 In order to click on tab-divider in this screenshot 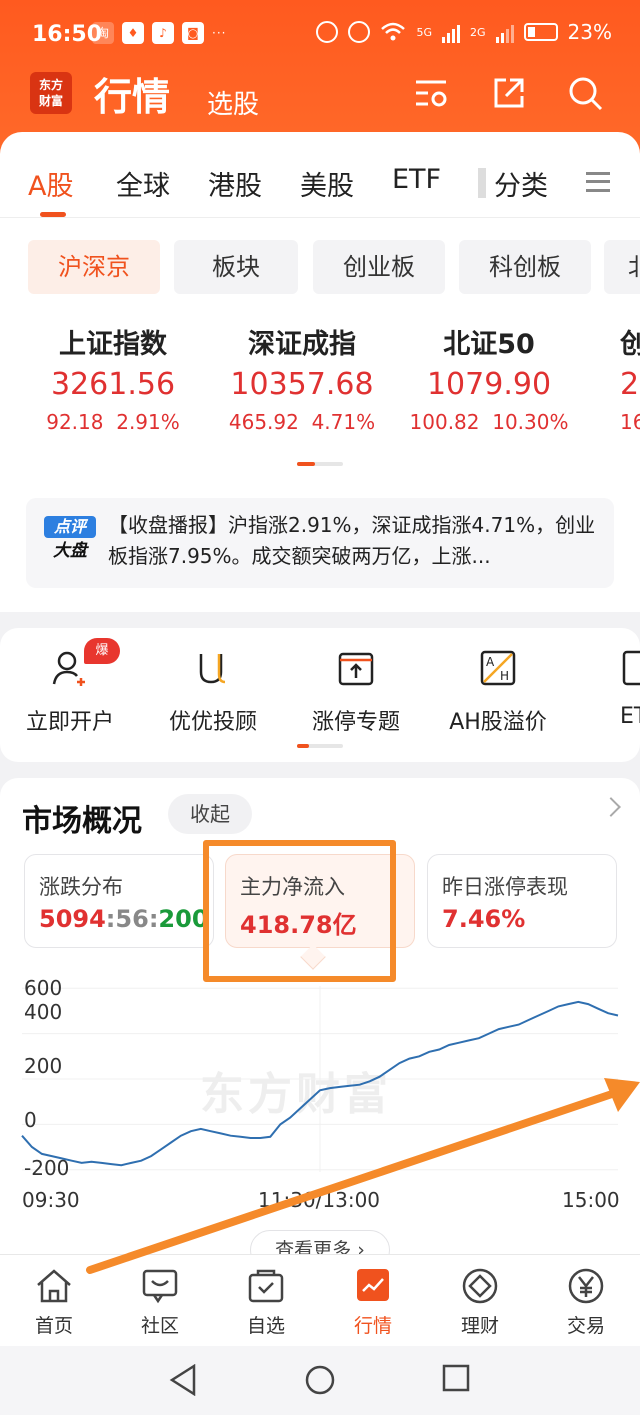, I will do `click(482, 183)`.